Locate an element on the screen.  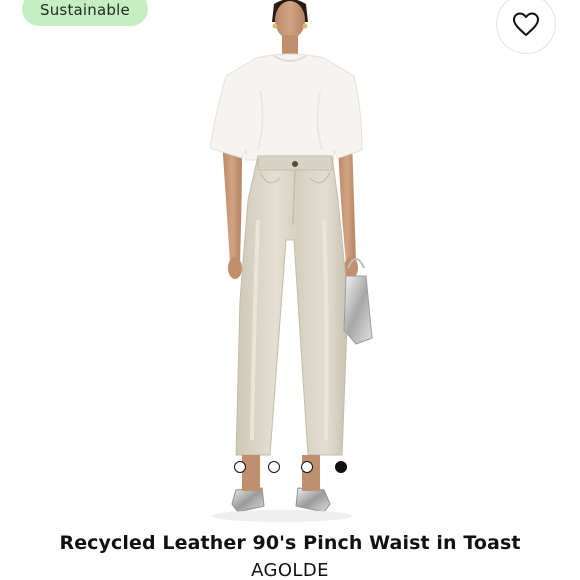
heart-icon is located at coordinates (526, 24).